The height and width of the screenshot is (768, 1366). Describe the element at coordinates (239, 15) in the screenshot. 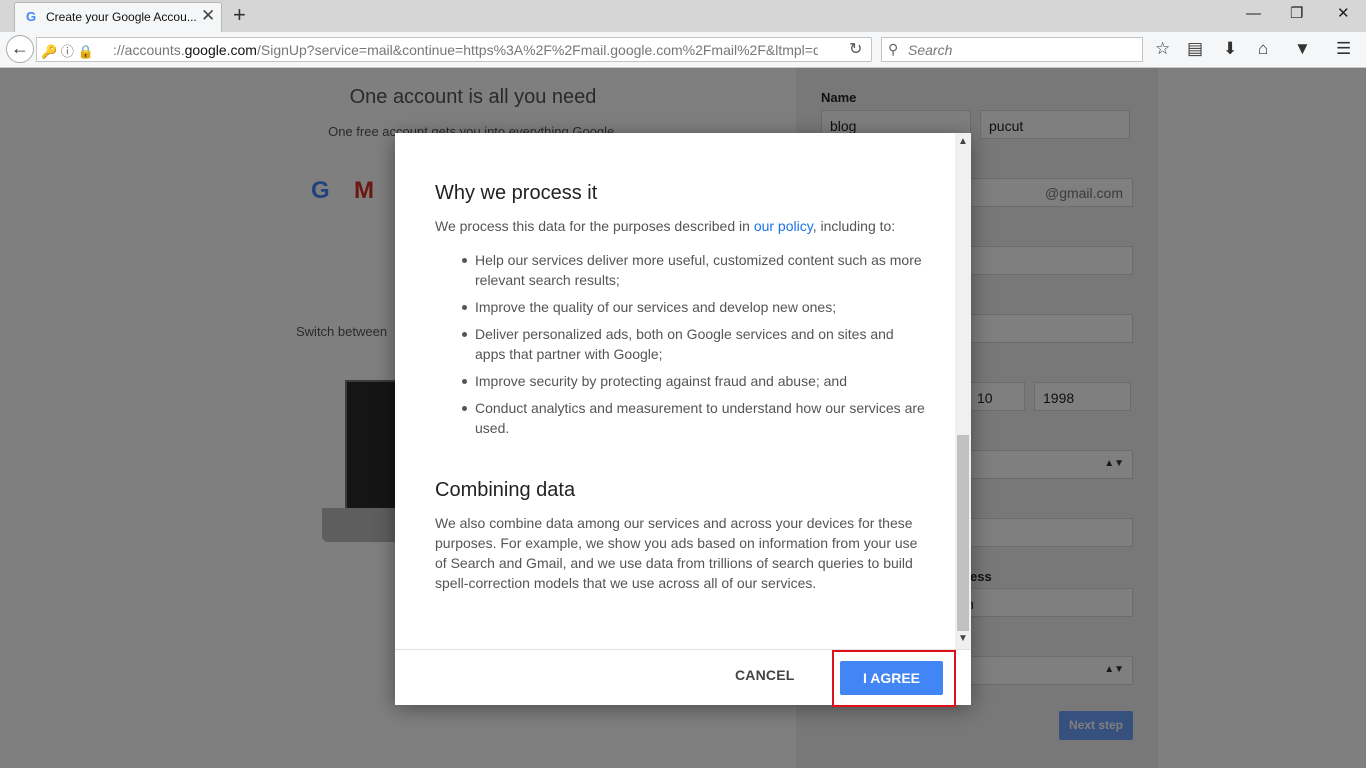

I see `new-tab-button: +` at that location.